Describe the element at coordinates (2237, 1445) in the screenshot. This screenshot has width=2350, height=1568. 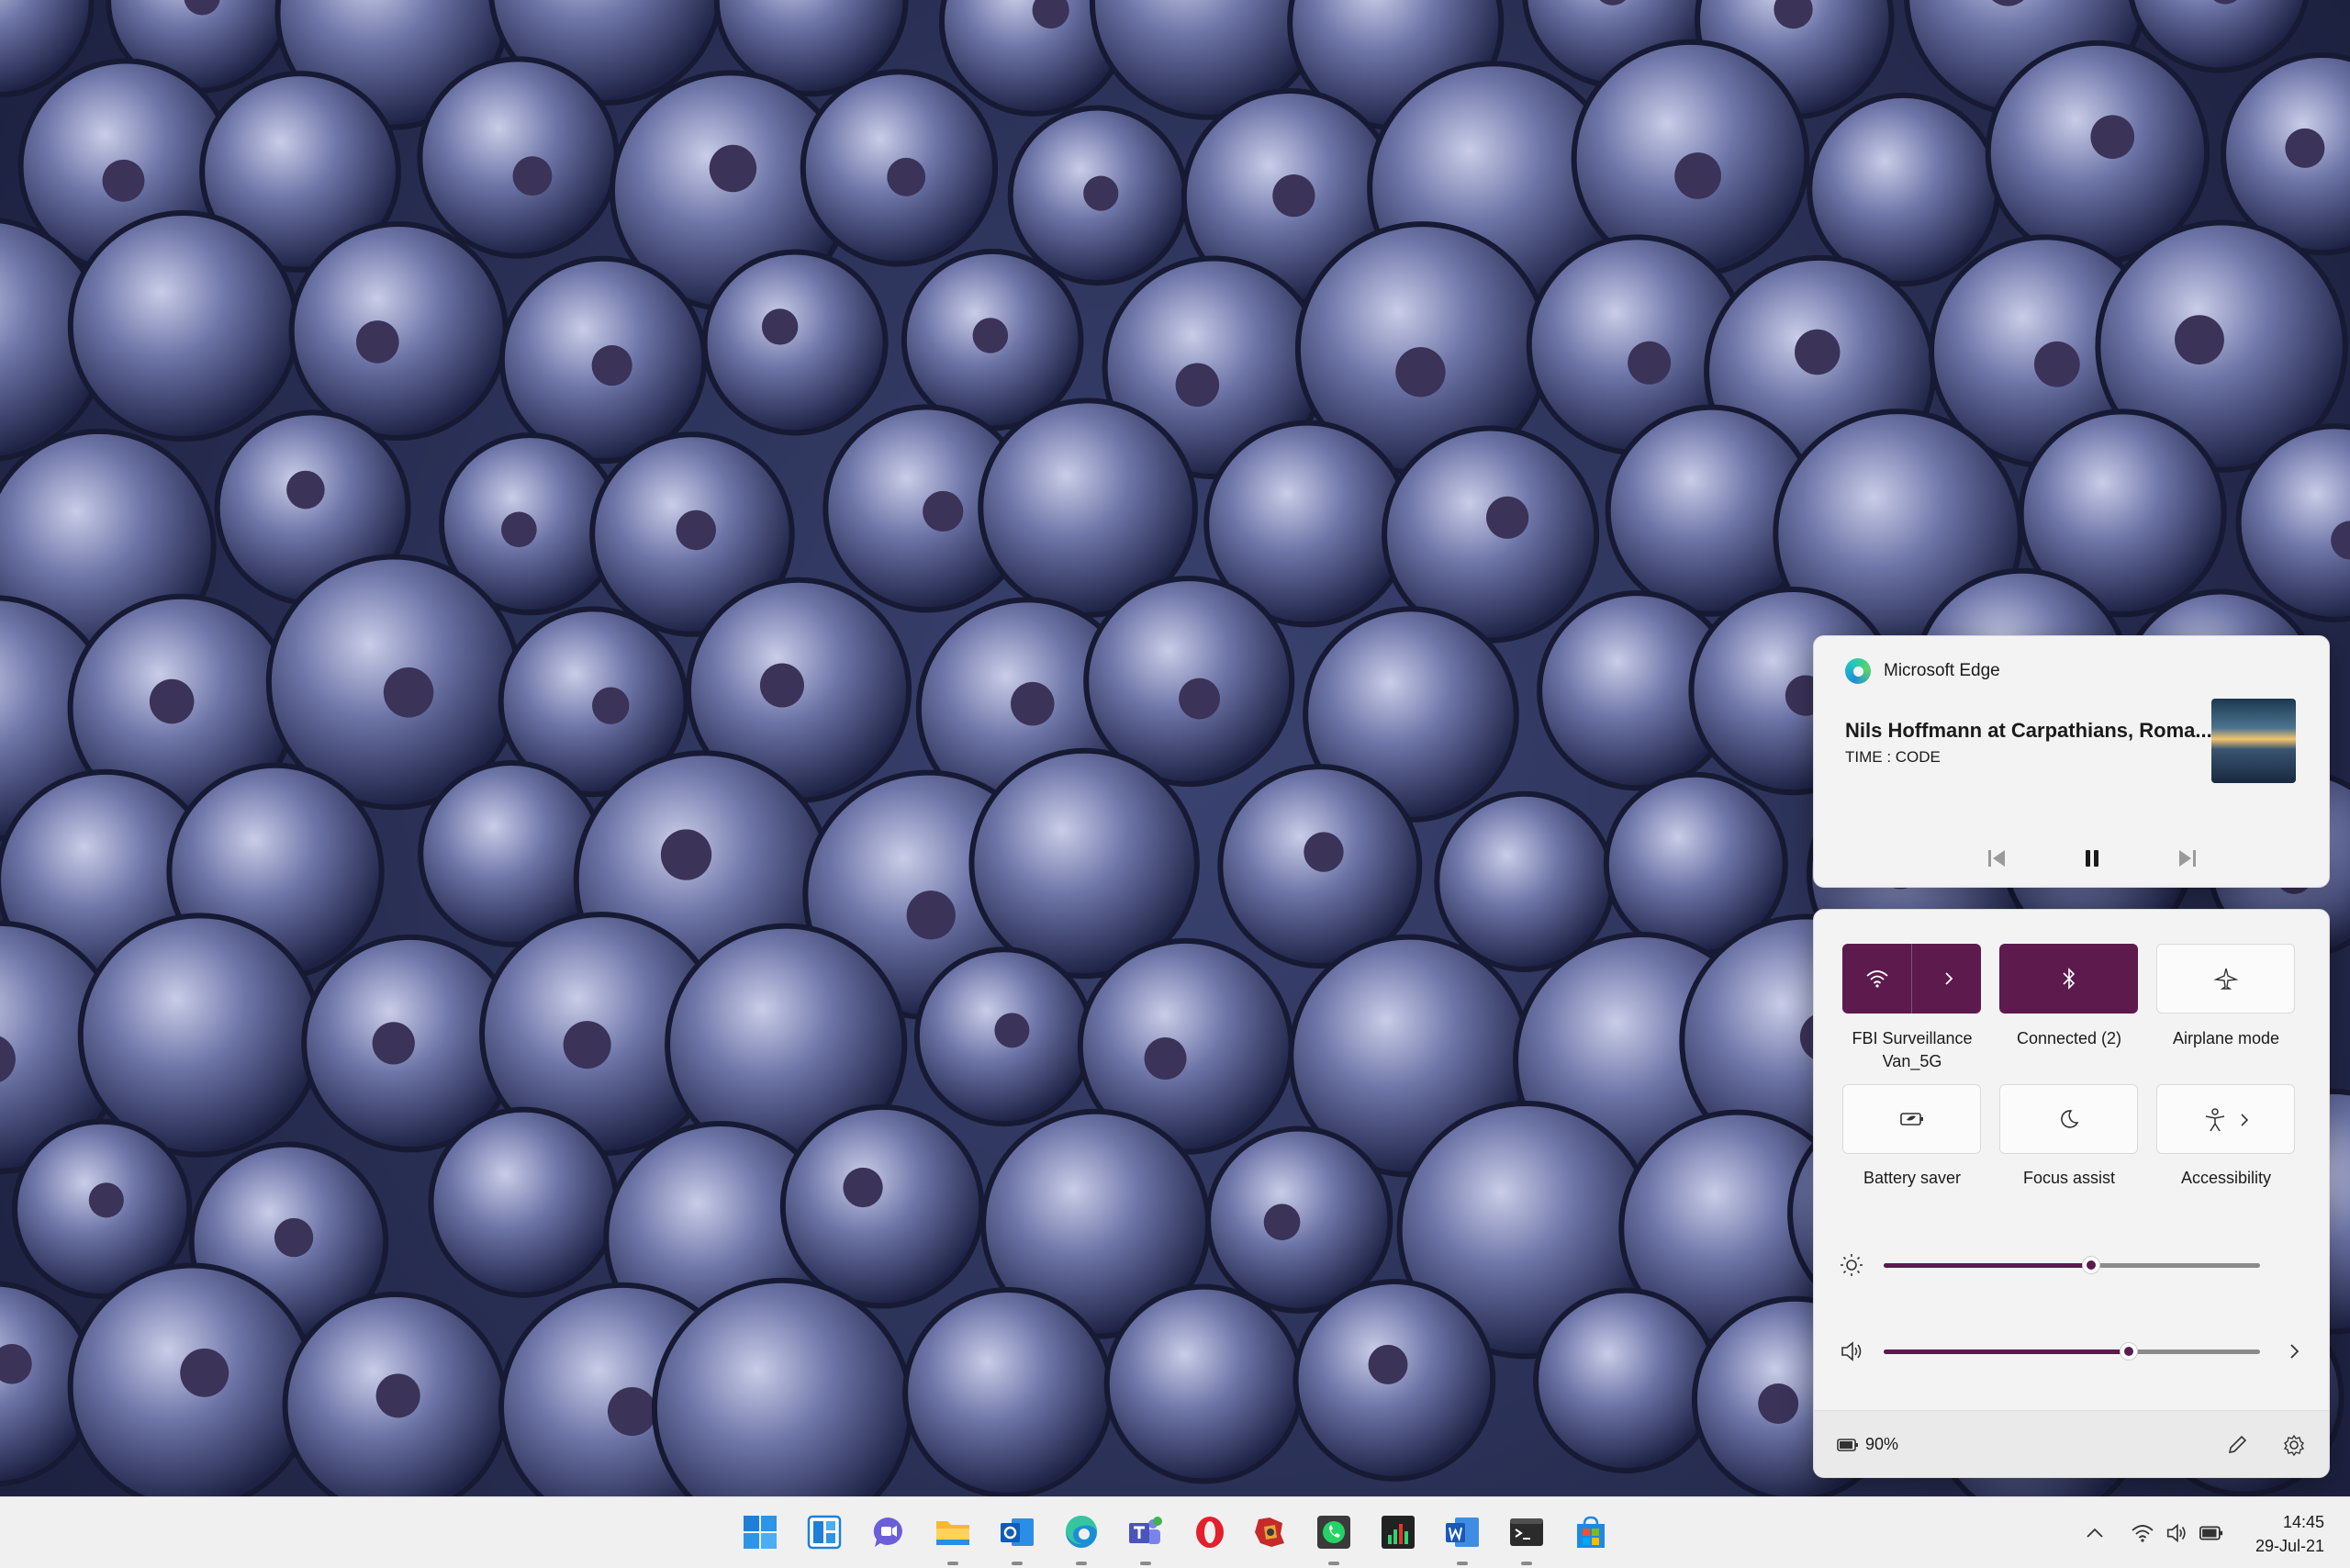
I see `edit-pencil-icon` at that location.